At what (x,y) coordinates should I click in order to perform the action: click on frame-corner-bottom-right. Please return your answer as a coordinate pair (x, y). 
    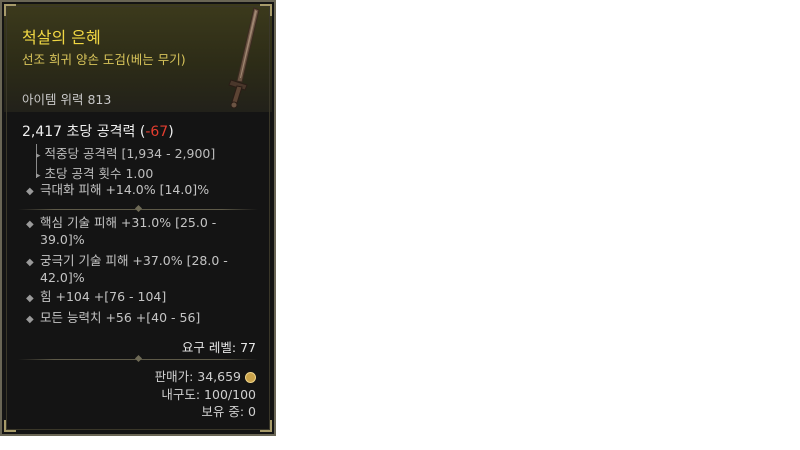
    Looking at the image, I should click on (266, 426).